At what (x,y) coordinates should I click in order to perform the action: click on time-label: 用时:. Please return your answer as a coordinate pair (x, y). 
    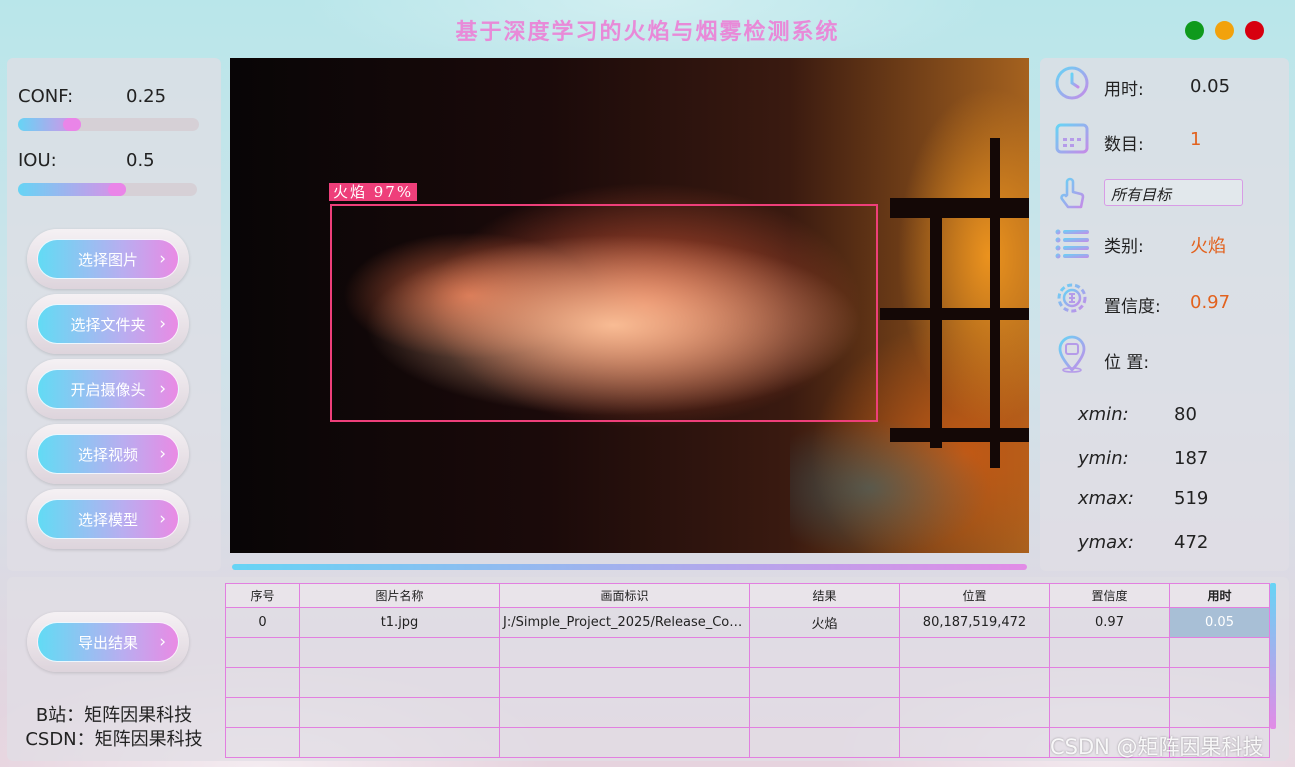
    Looking at the image, I should click on (1124, 90).